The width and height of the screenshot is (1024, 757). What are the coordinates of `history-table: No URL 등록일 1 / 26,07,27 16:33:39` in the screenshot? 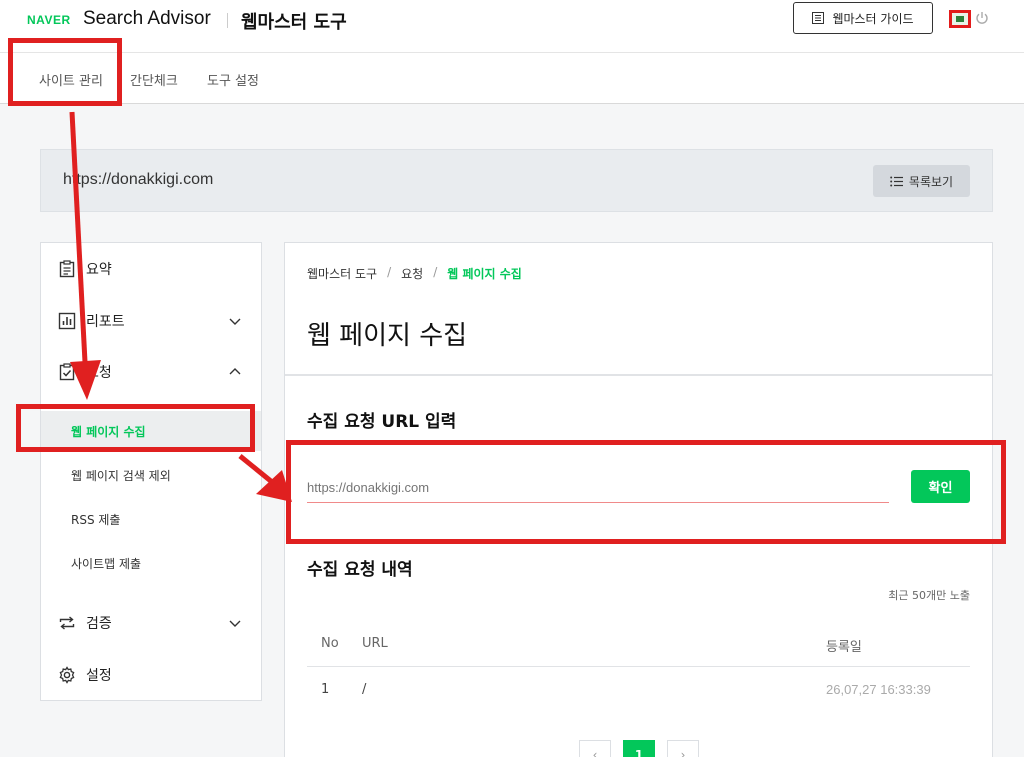 It's located at (638, 668).